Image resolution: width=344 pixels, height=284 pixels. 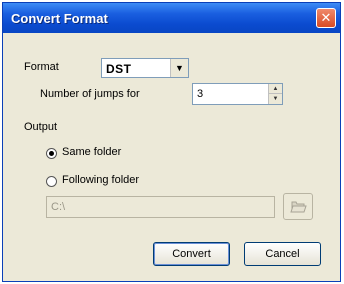 I want to click on format-selected-value: DST, so click(x=119, y=69).